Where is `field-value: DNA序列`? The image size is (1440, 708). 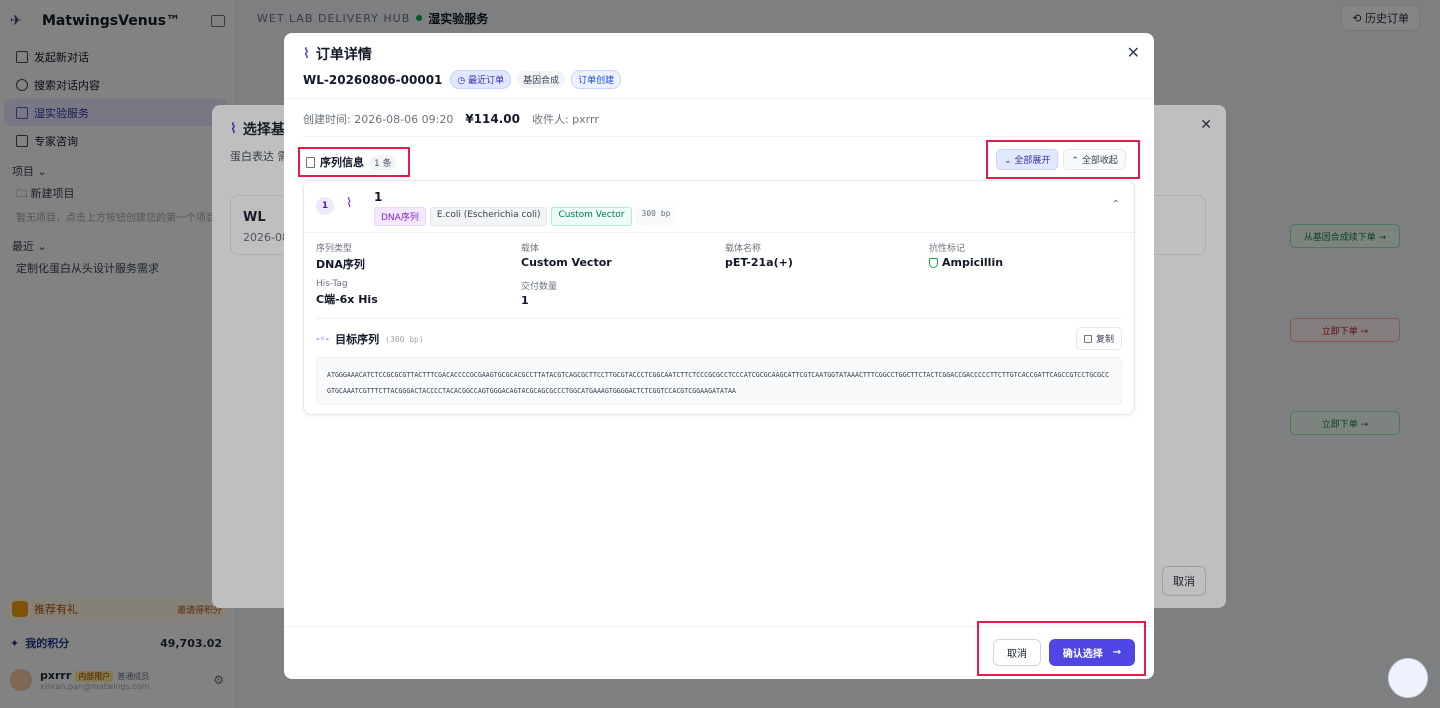
field-value: DNA序列 is located at coordinates (340, 264).